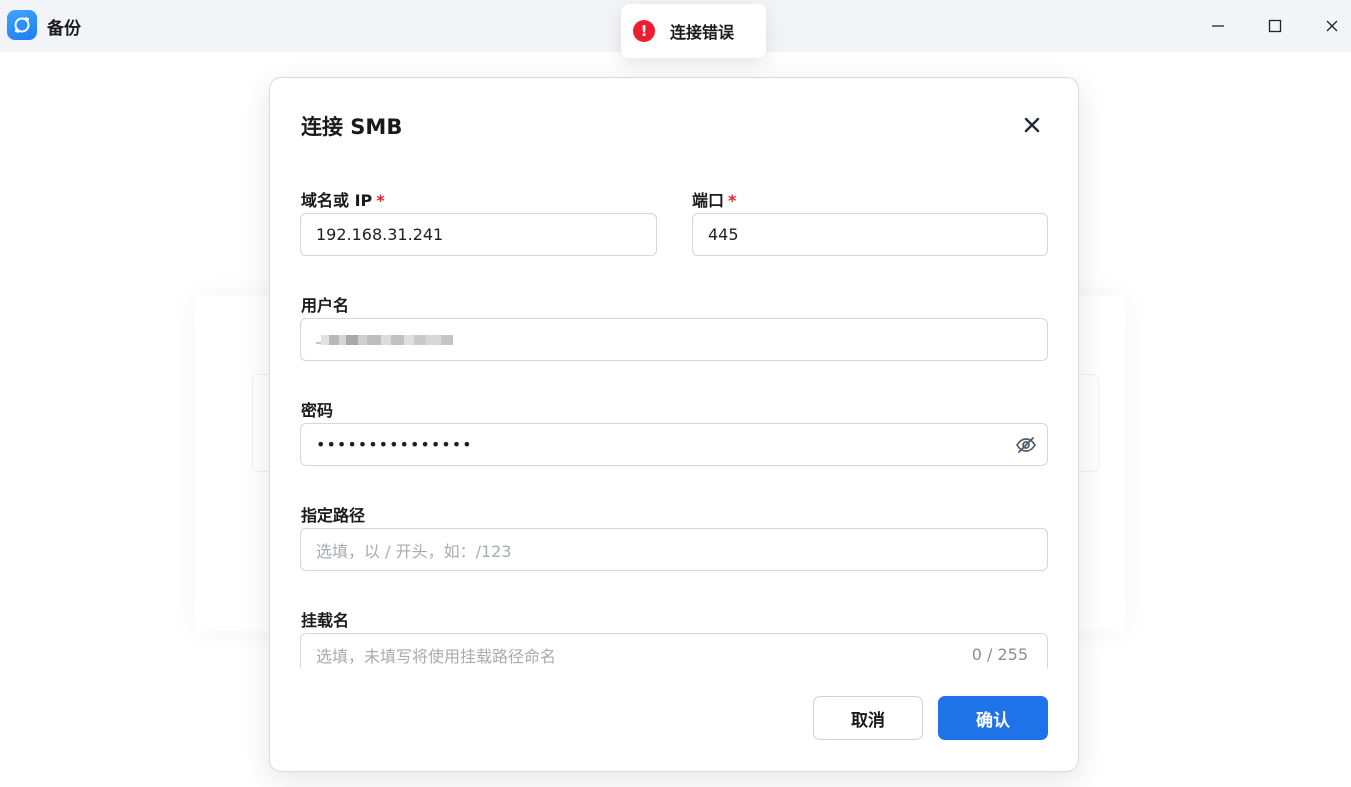 This screenshot has width=1351, height=787. What do you see at coordinates (64, 29) in the screenshot?
I see `window-title: 备份` at bounding box center [64, 29].